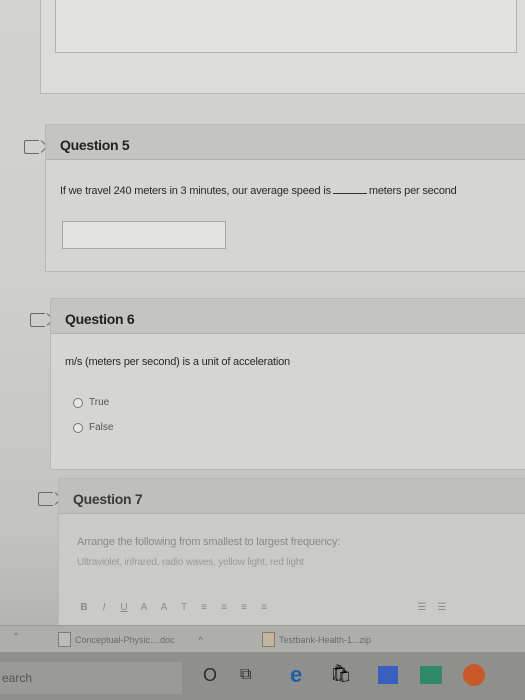 Image resolution: width=525 pixels, height=700 pixels. Describe the element at coordinates (184, 607) in the screenshot. I see `clear-format-button: T` at that location.